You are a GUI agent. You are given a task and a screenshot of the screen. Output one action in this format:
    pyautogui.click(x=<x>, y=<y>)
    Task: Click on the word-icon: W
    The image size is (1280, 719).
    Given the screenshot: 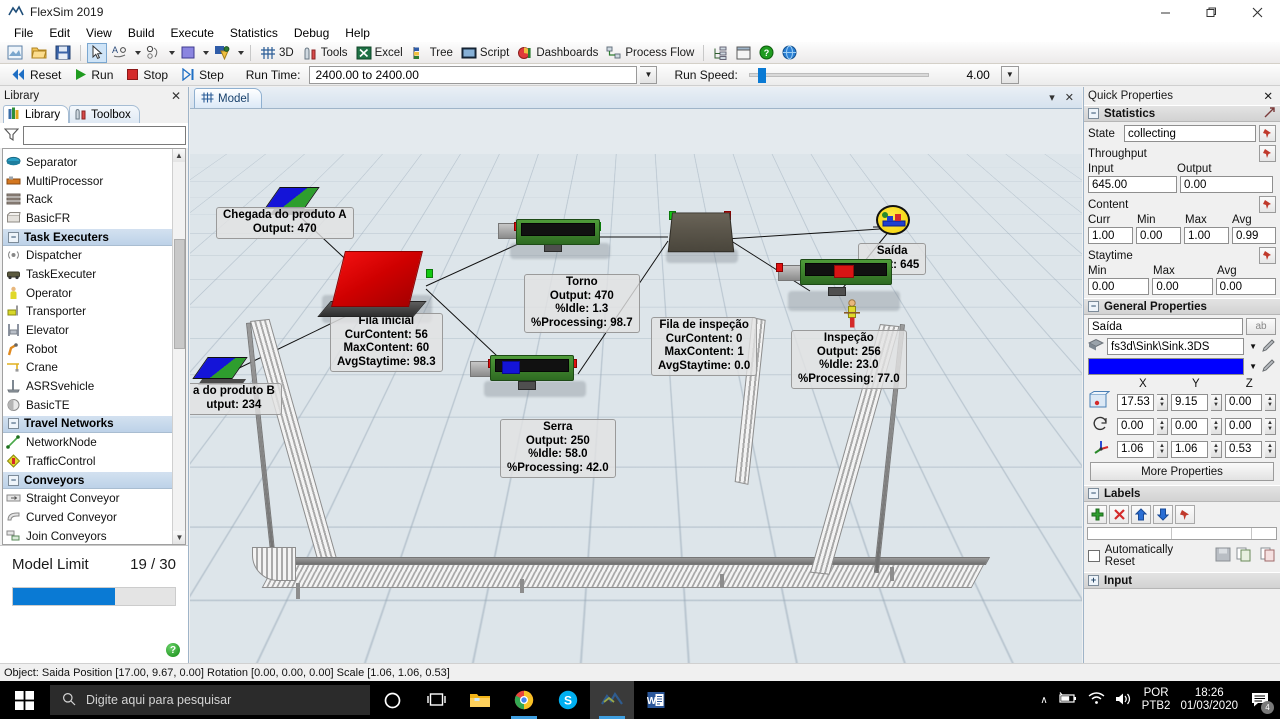 What is the action you would take?
    pyautogui.click(x=656, y=700)
    